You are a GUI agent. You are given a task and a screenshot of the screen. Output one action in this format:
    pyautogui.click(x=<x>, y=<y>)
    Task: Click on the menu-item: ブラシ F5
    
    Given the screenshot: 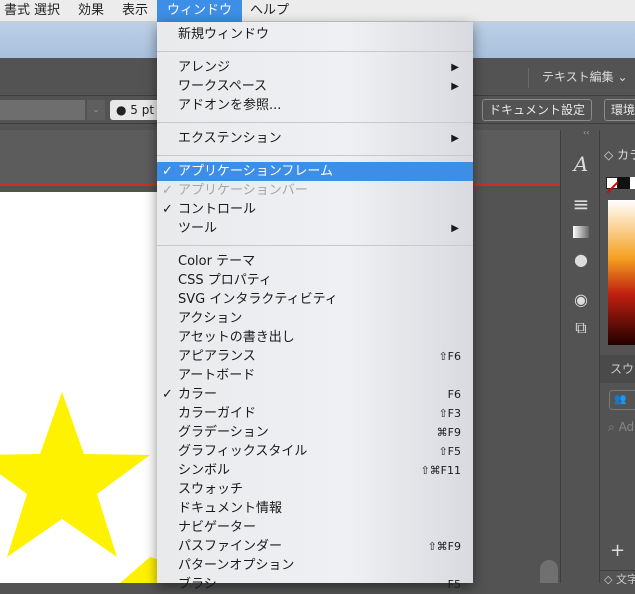 What is the action you would take?
    pyautogui.click(x=315, y=584)
    